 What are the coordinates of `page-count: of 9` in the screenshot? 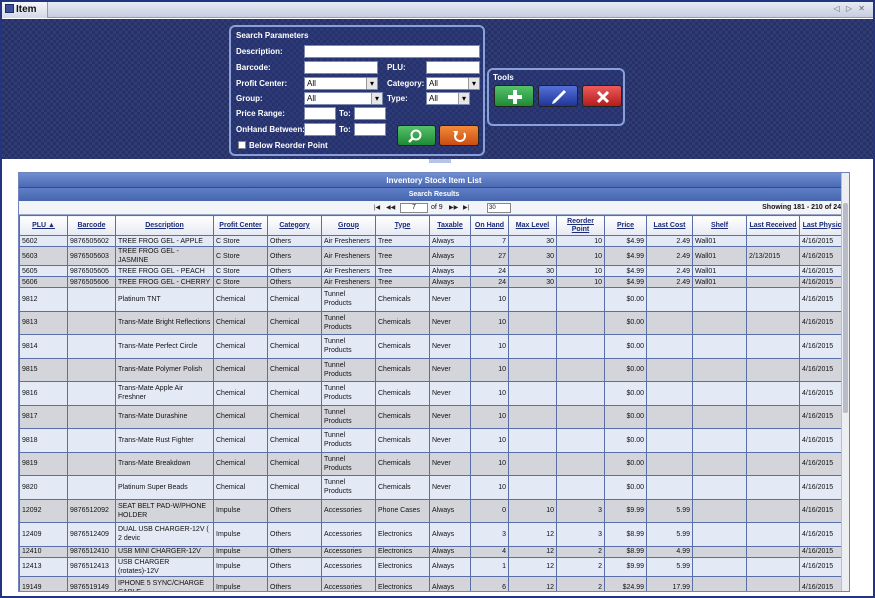 It's located at (437, 207).